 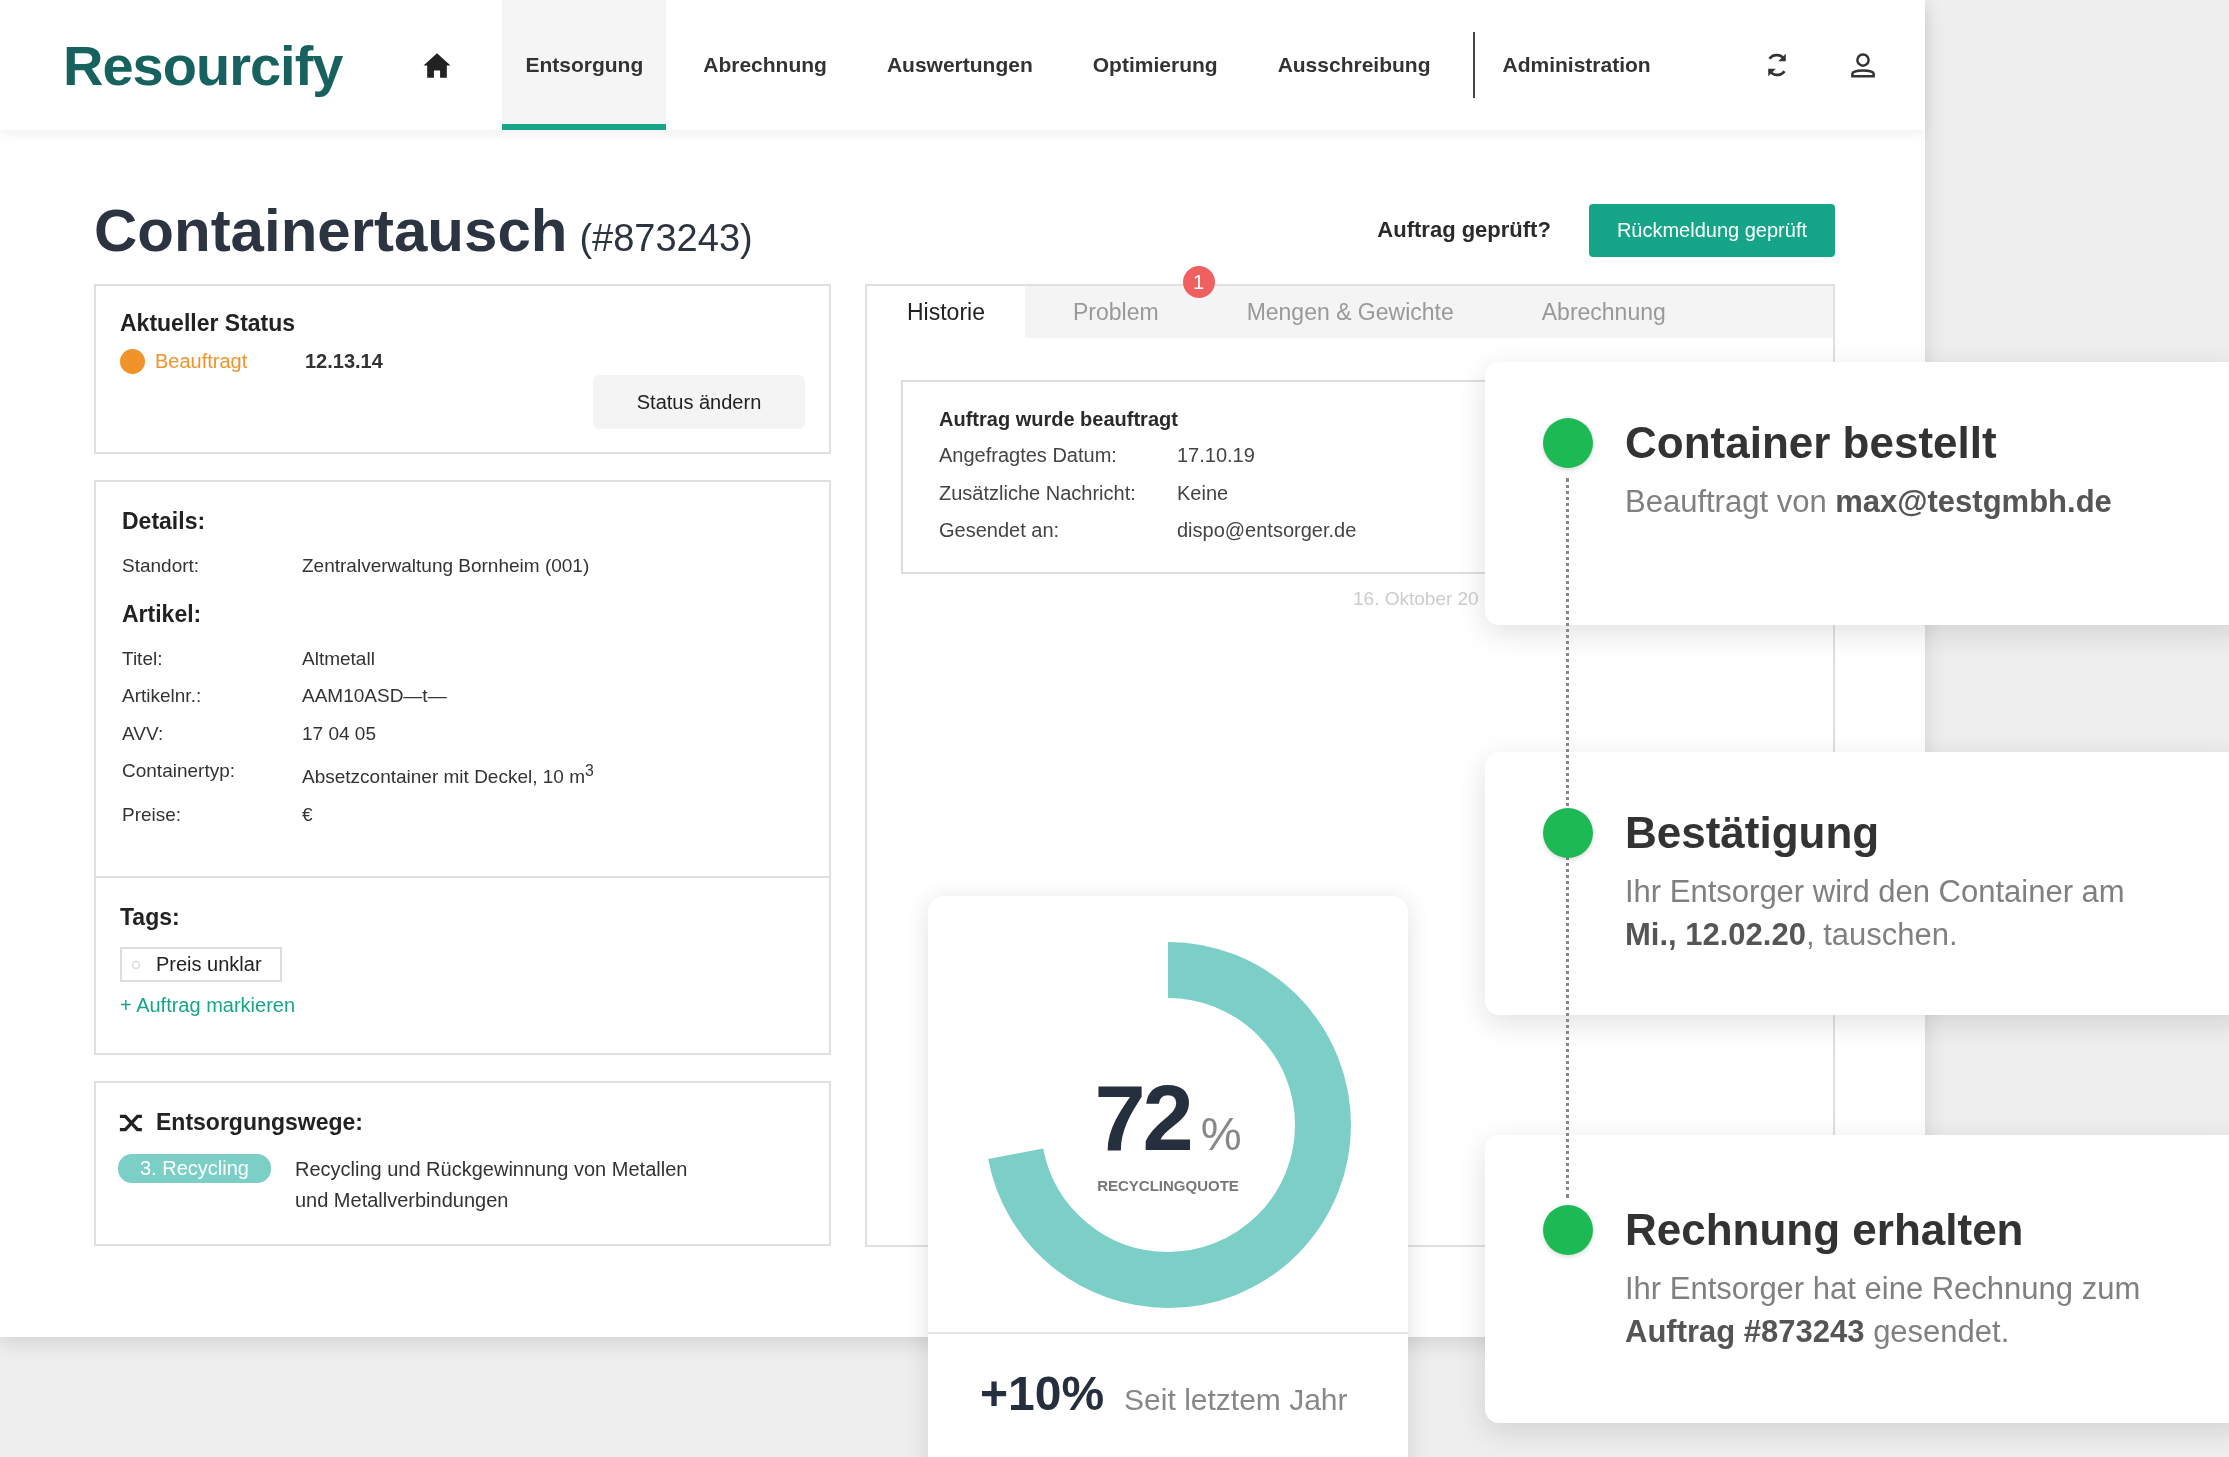 What do you see at coordinates (946, 312) in the screenshot?
I see `tab: Historie` at bounding box center [946, 312].